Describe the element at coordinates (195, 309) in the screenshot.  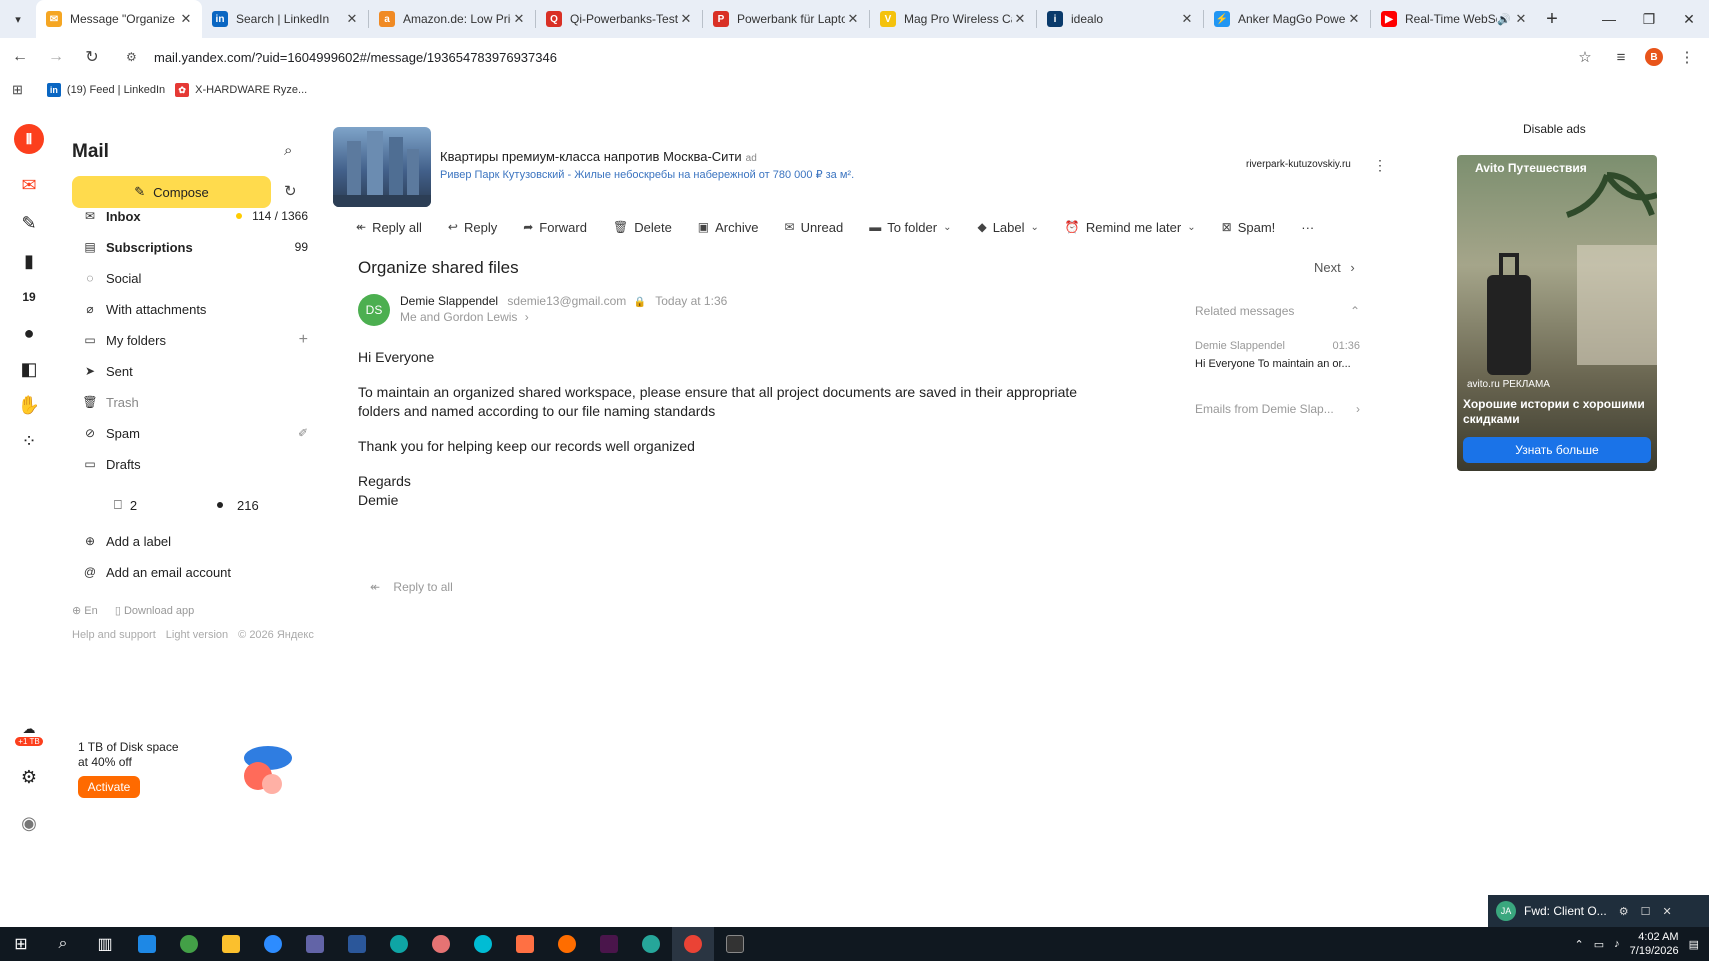
I see `folder-with-attachments: ⌀ With attachments` at that location.